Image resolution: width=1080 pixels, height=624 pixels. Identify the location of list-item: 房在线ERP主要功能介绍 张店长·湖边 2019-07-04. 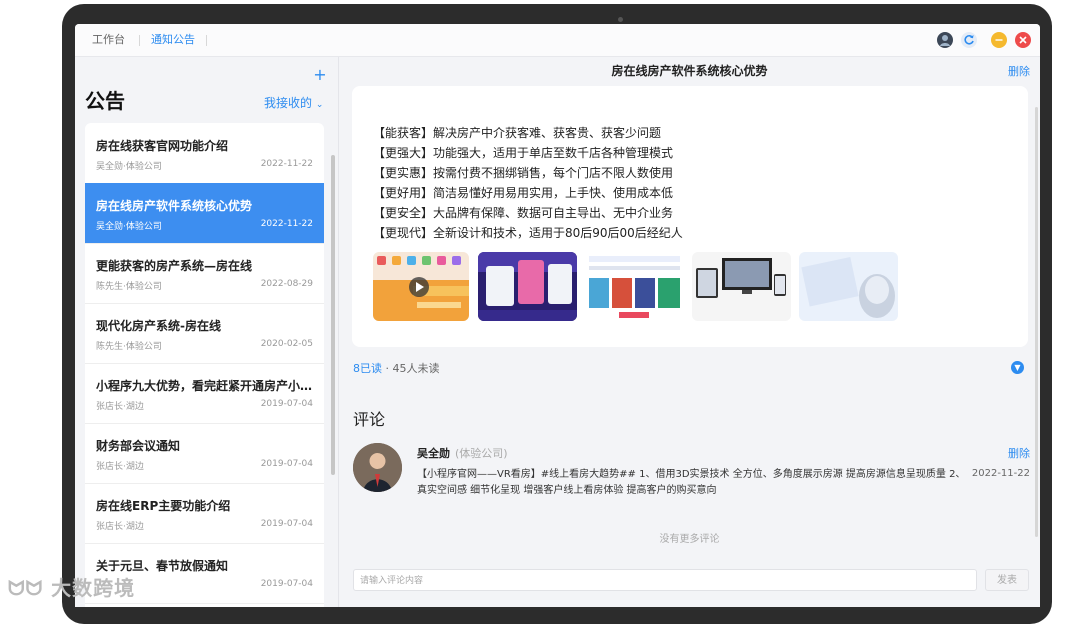
(204, 513).